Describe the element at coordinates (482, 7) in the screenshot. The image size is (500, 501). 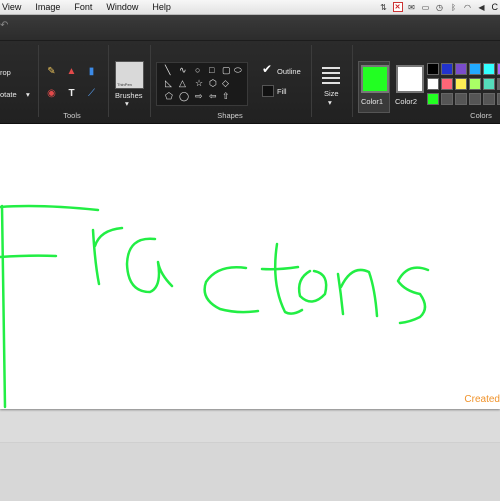
I see `volume-icon: ◀` at that location.